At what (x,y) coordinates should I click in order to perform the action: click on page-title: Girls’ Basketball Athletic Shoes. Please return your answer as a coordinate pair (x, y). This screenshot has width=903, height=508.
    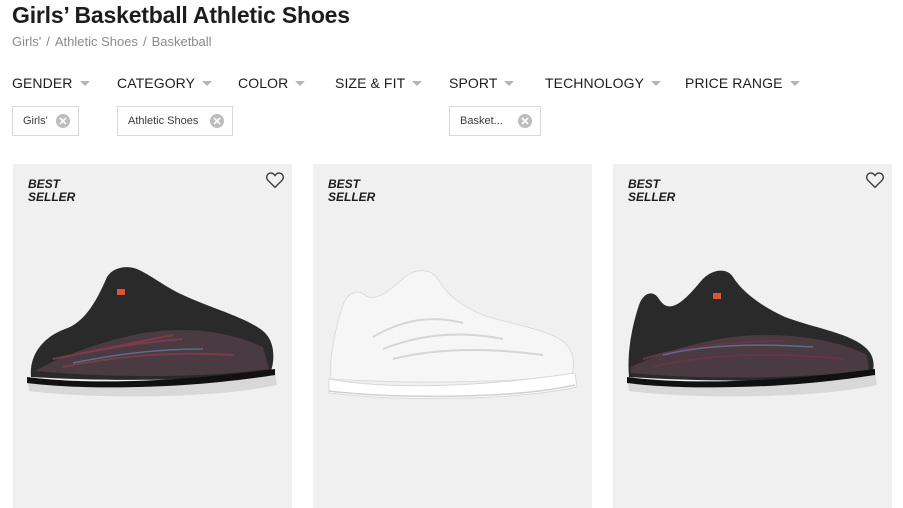
    Looking at the image, I should click on (181, 15).